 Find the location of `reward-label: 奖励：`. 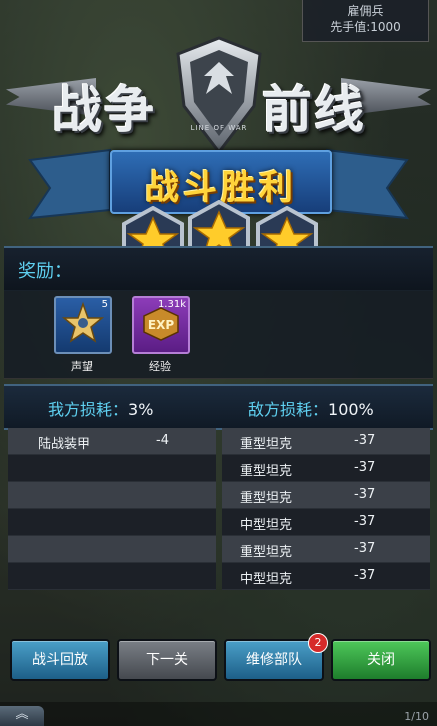

reward-label: 奖励： is located at coordinates (45, 271).